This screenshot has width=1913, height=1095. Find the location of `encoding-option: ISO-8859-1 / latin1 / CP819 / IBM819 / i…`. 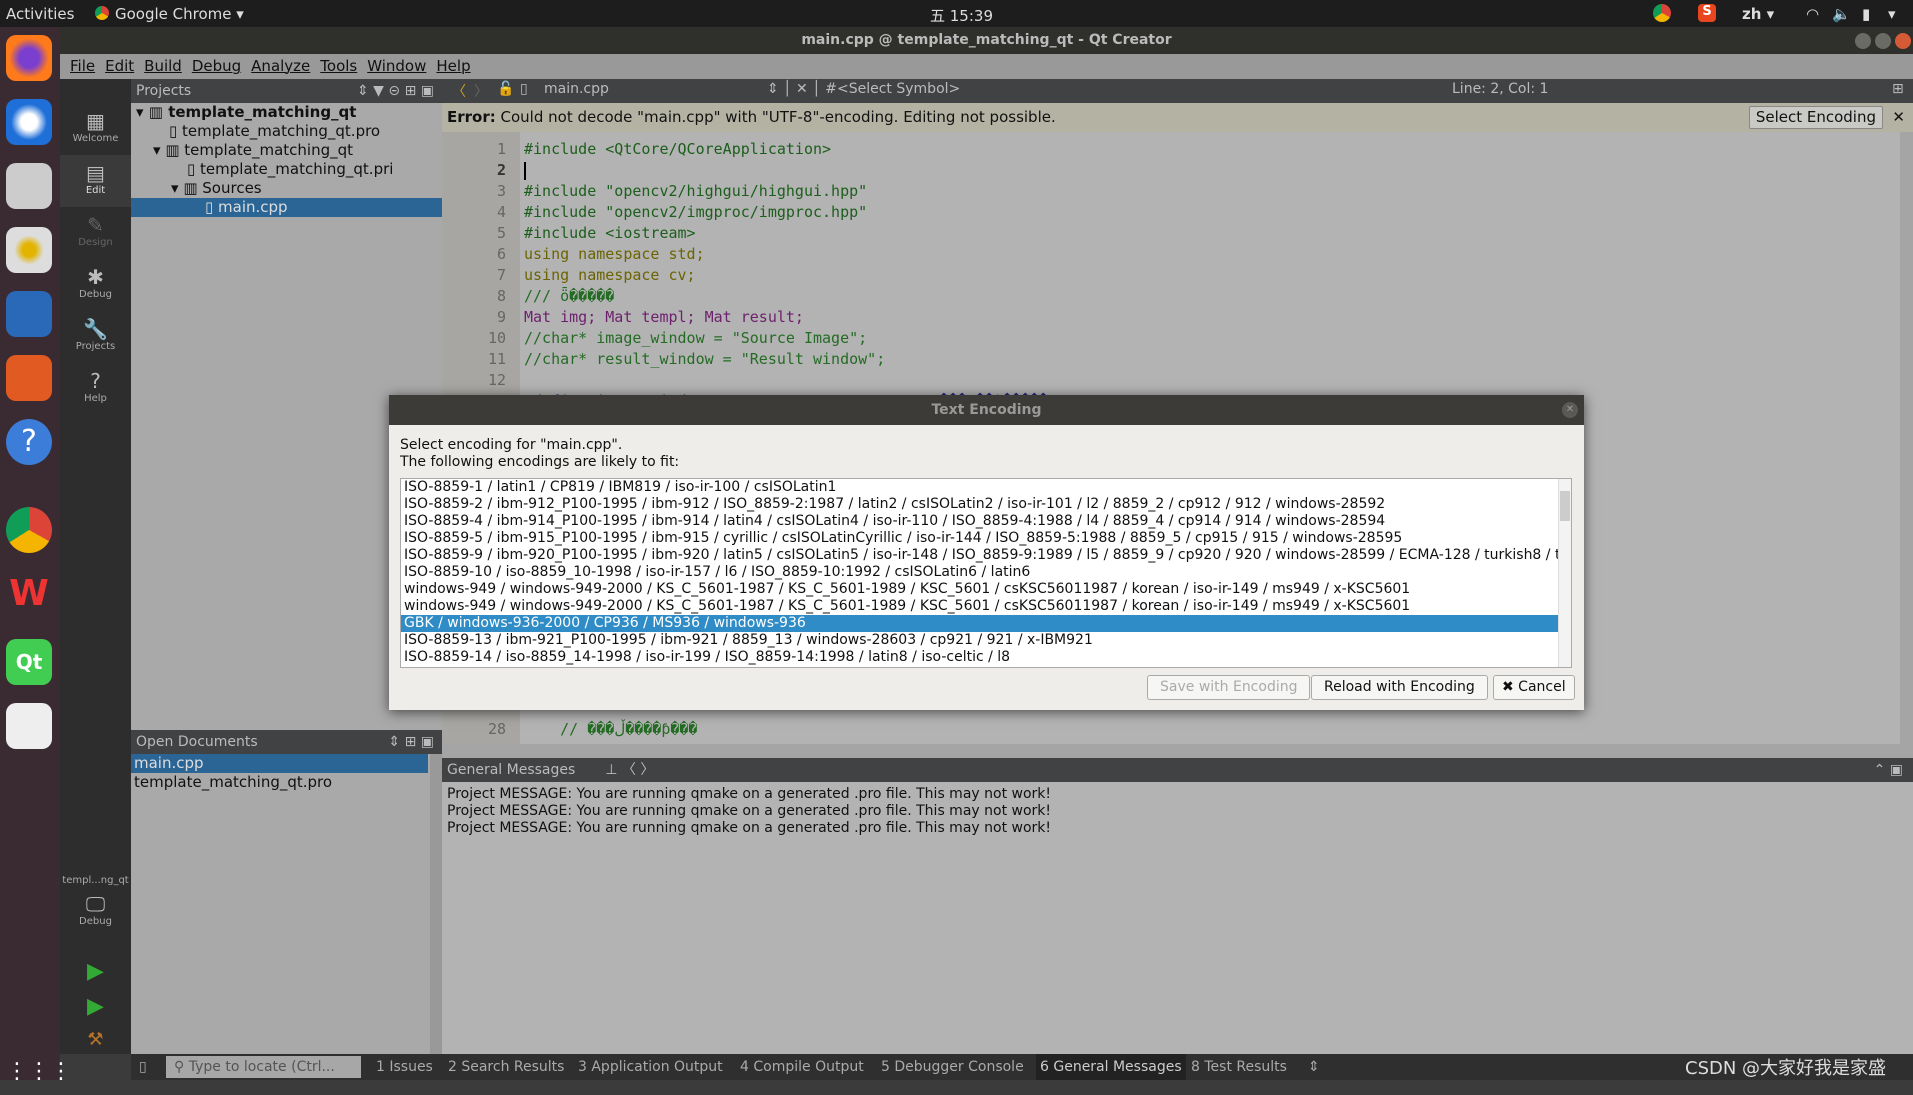

encoding-option: ISO-8859-1 / latin1 / CP819 / IBM819 / i… is located at coordinates (986, 487).